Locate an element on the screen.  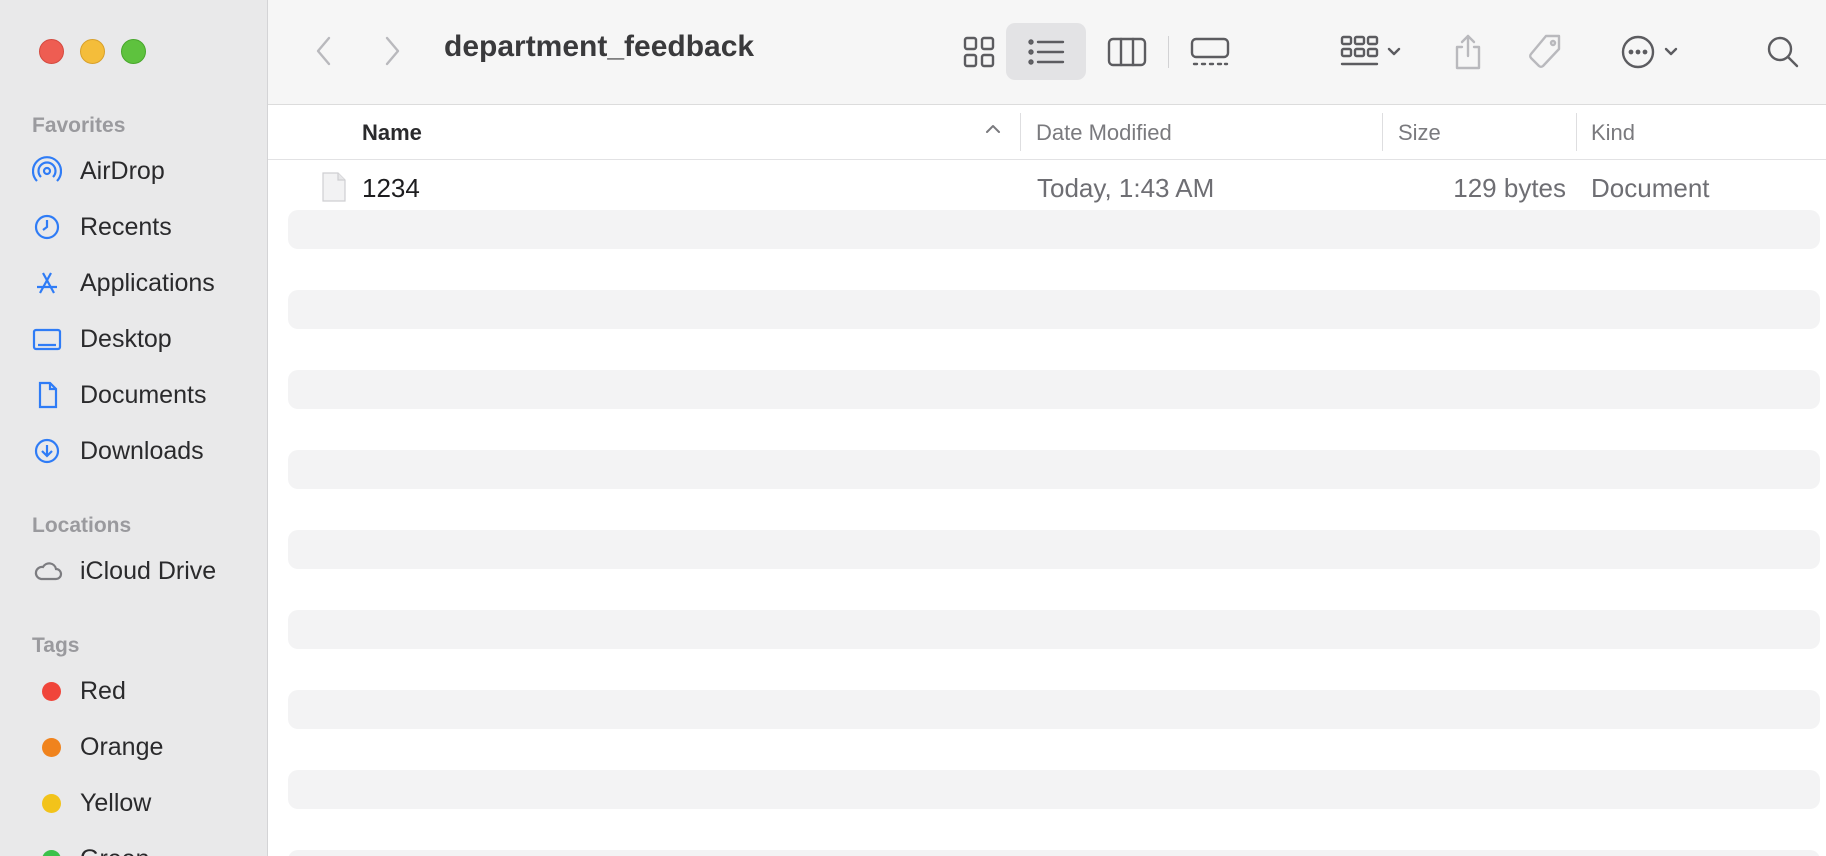
grid-icon is located at coordinates (979, 52).